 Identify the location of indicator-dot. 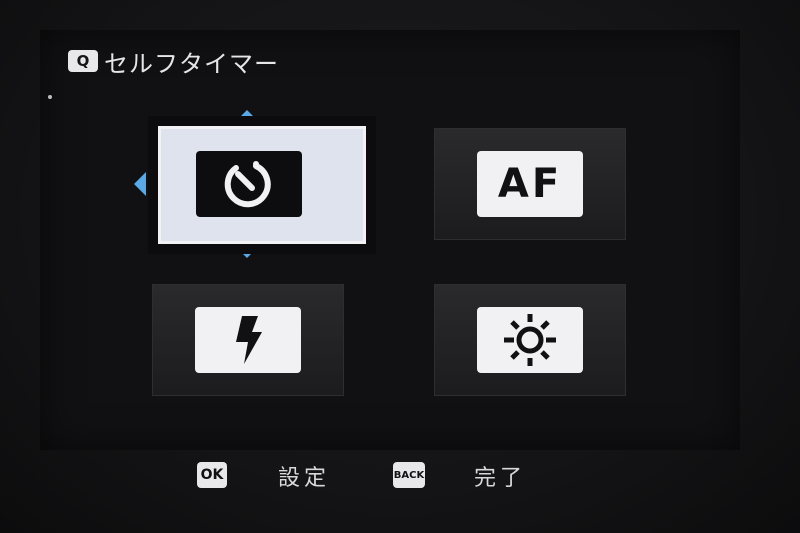
(50, 97).